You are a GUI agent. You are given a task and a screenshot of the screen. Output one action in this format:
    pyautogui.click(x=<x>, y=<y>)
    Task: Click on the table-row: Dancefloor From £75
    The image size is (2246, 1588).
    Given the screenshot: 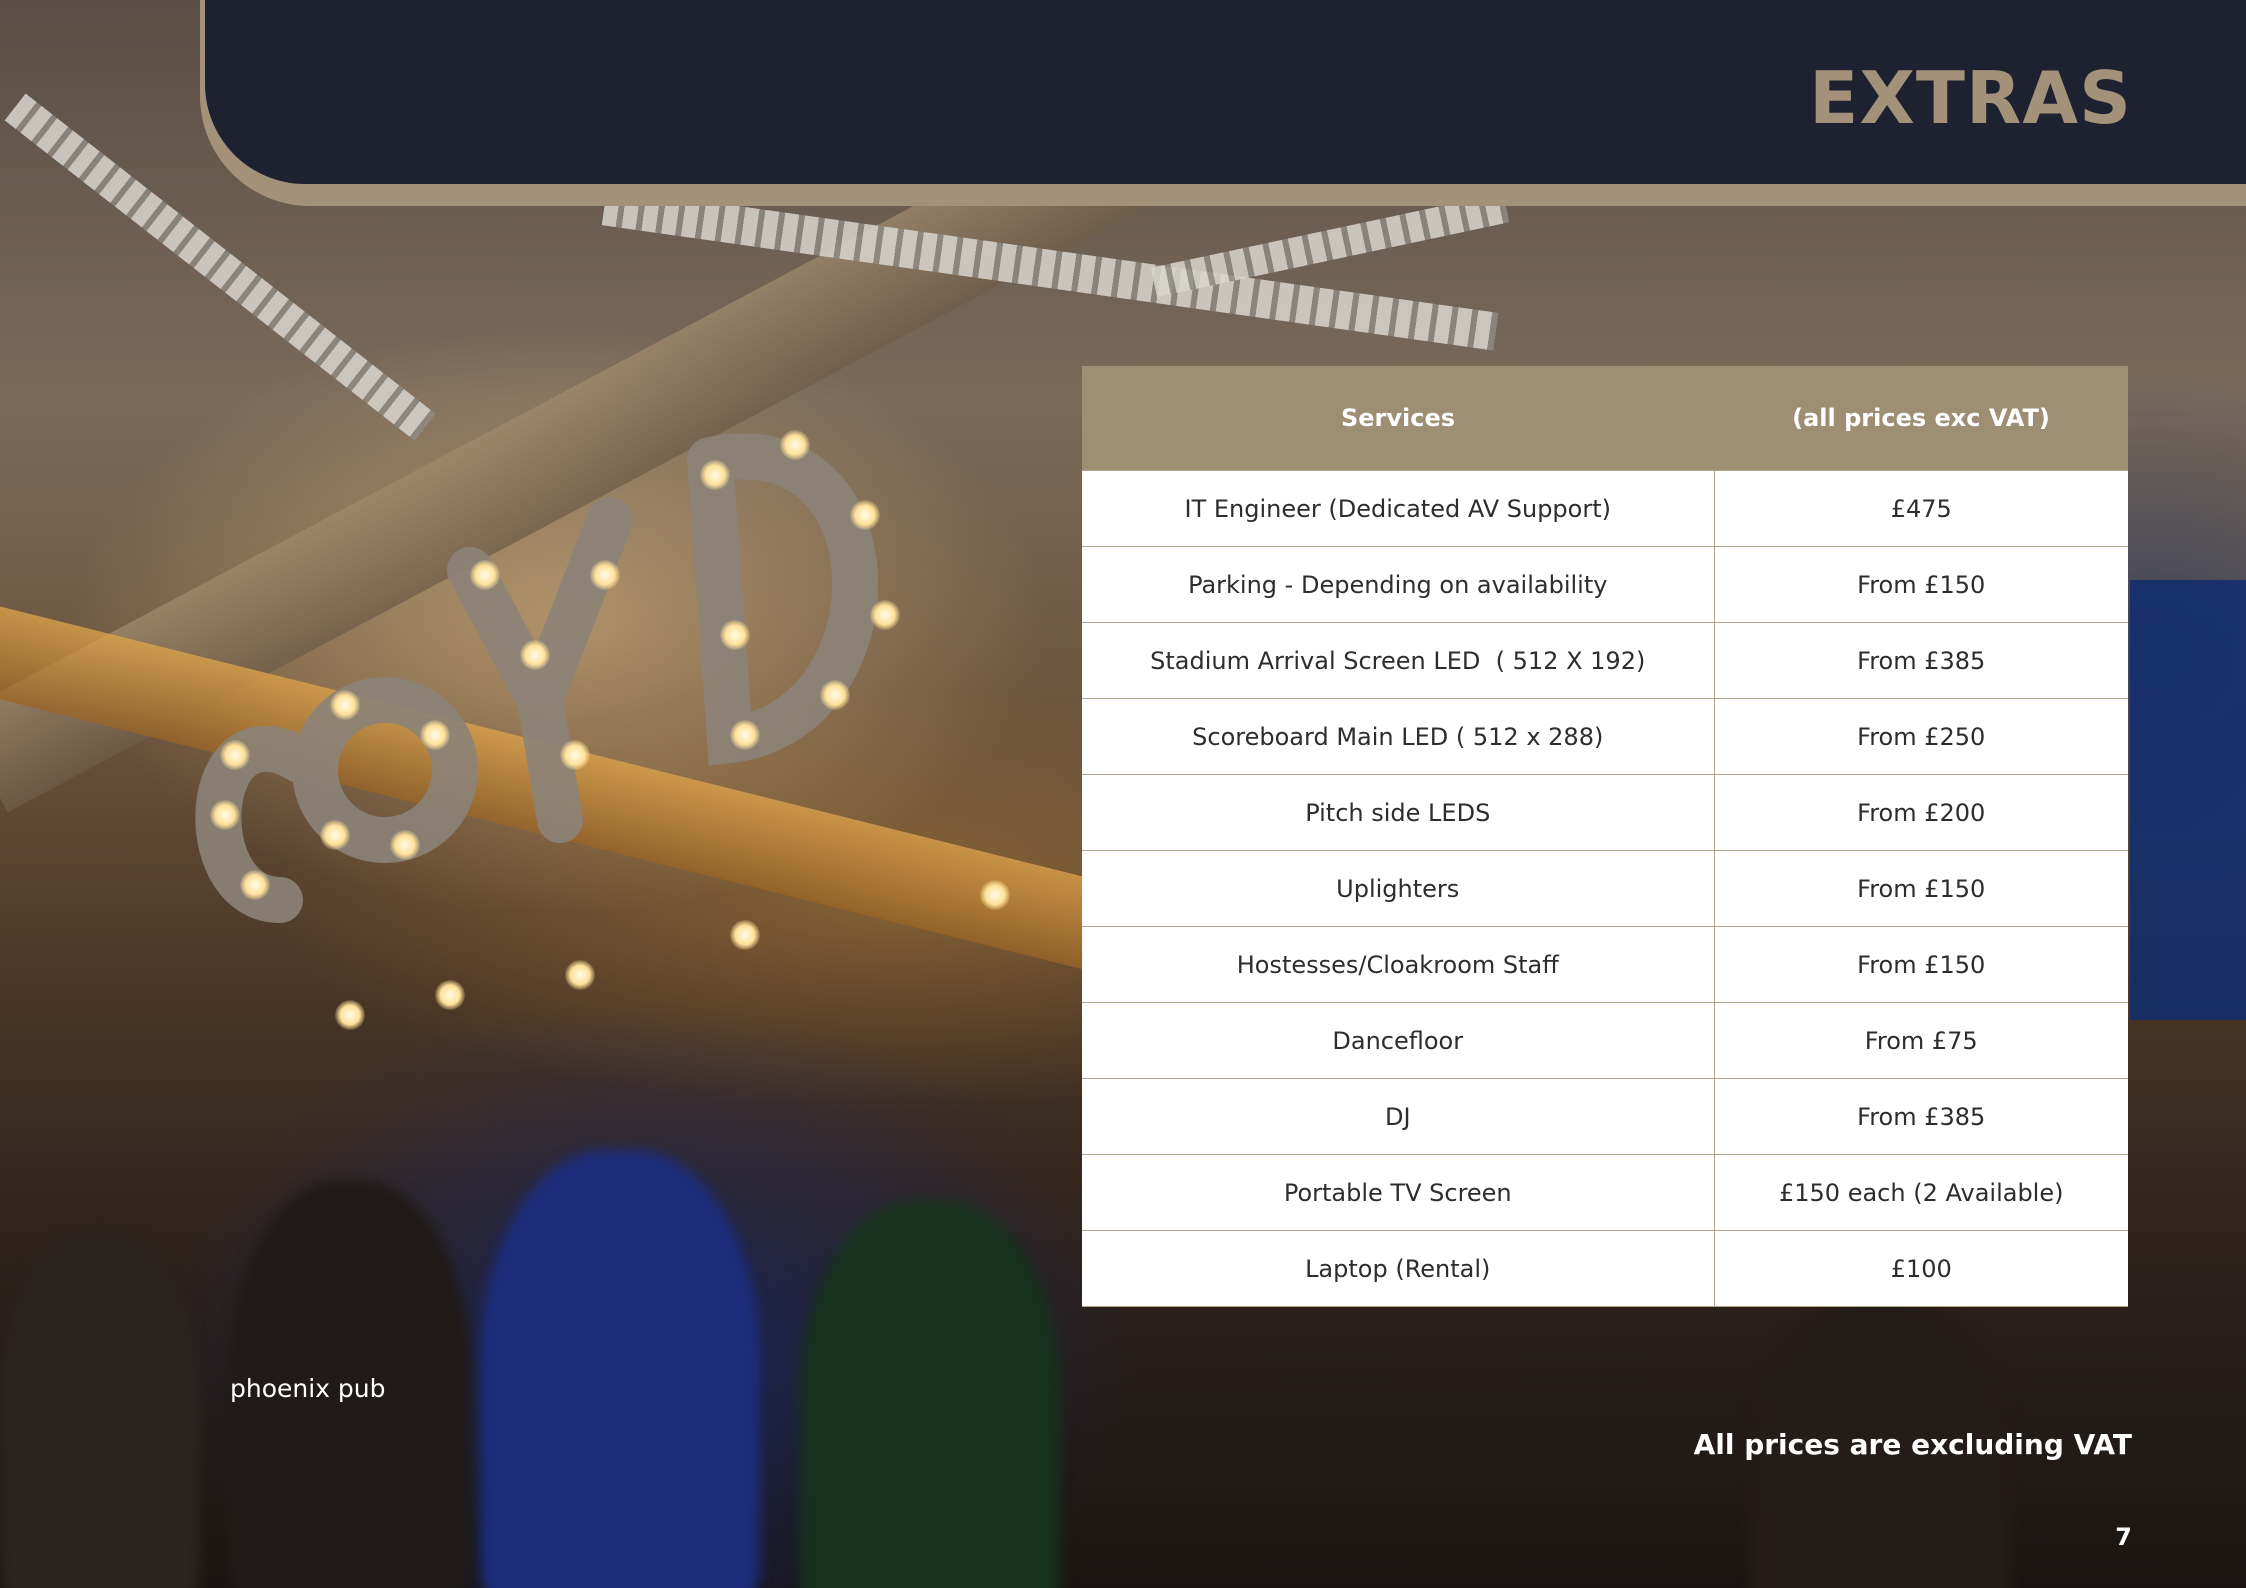 What is the action you would take?
    pyautogui.click(x=1605, y=1040)
    